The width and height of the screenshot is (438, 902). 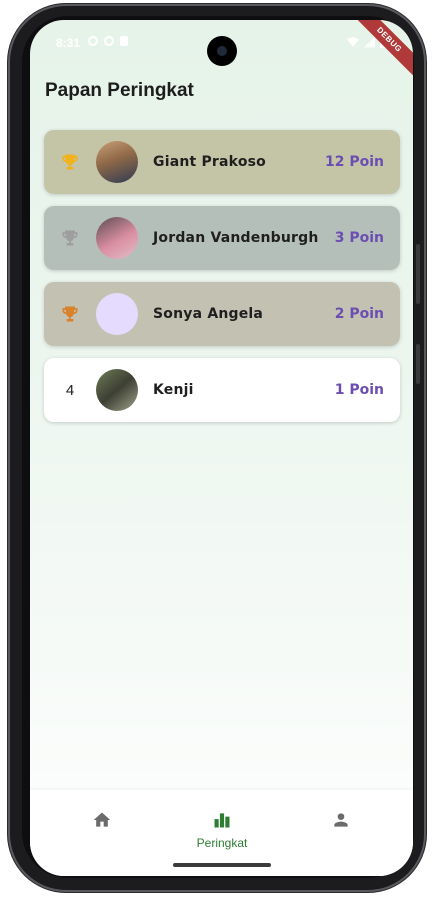 I want to click on home-indicator, so click(x=222, y=865).